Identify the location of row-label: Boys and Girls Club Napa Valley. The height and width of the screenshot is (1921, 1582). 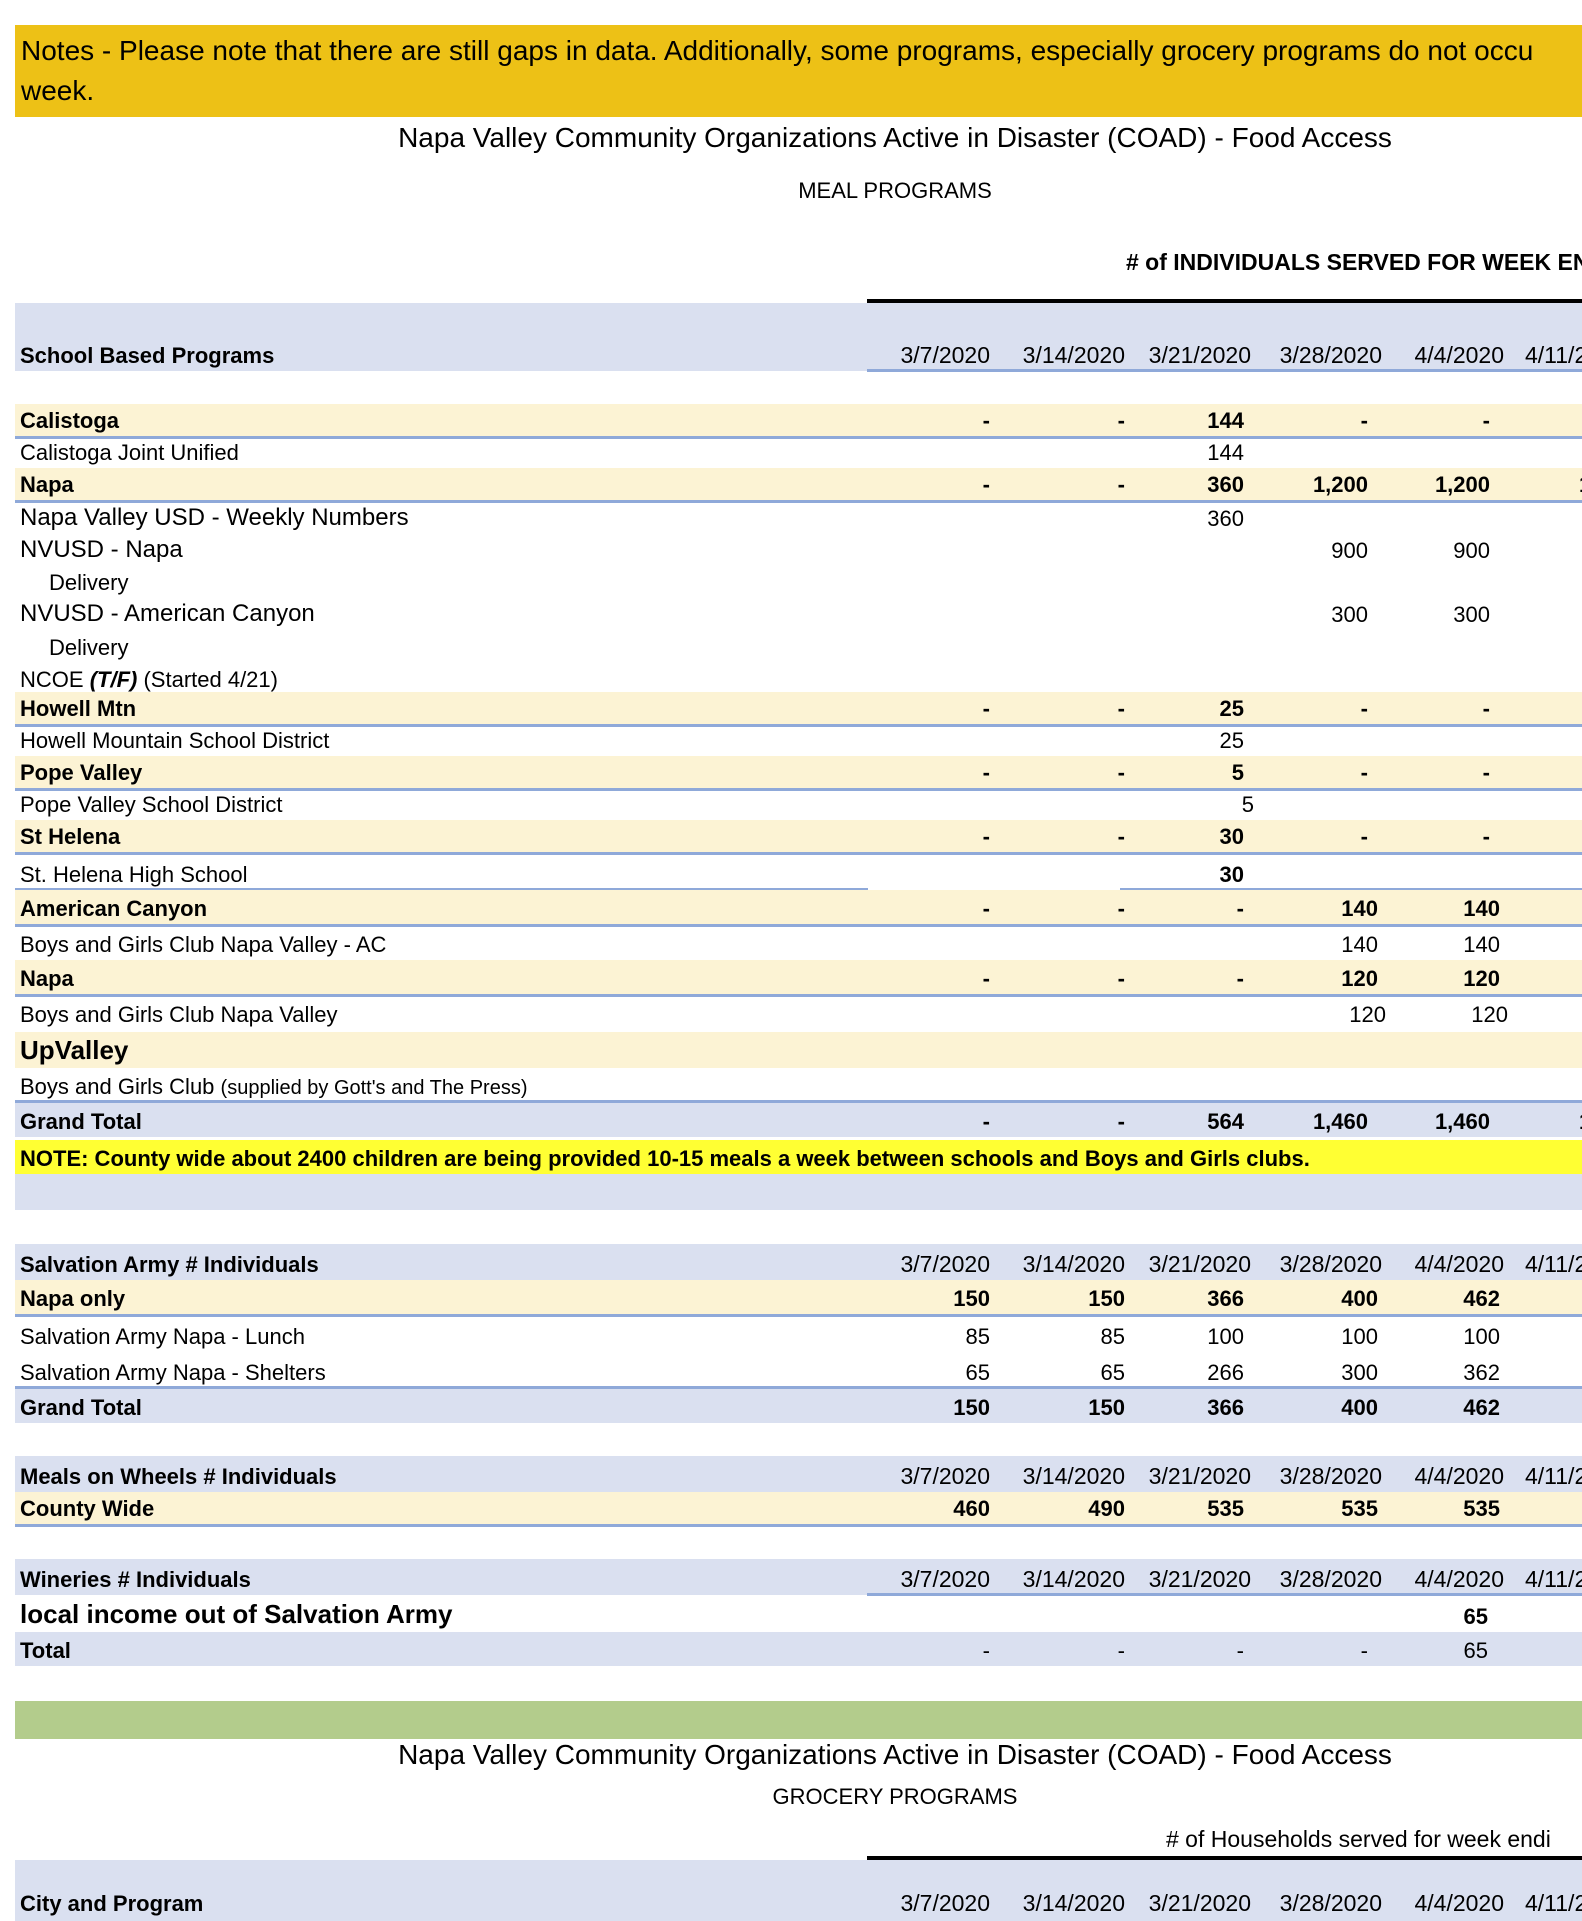
(179, 1014).